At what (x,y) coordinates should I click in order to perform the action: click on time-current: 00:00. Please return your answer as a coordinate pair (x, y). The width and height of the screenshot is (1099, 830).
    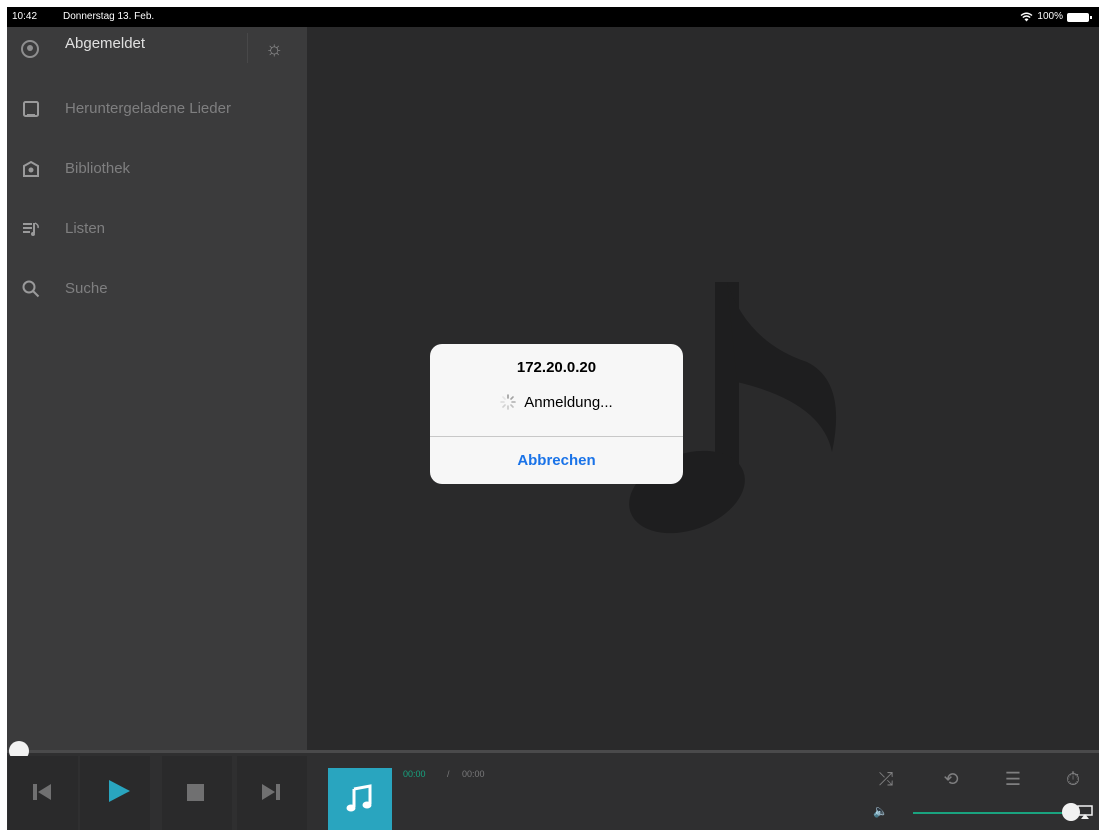
    Looking at the image, I should click on (414, 774).